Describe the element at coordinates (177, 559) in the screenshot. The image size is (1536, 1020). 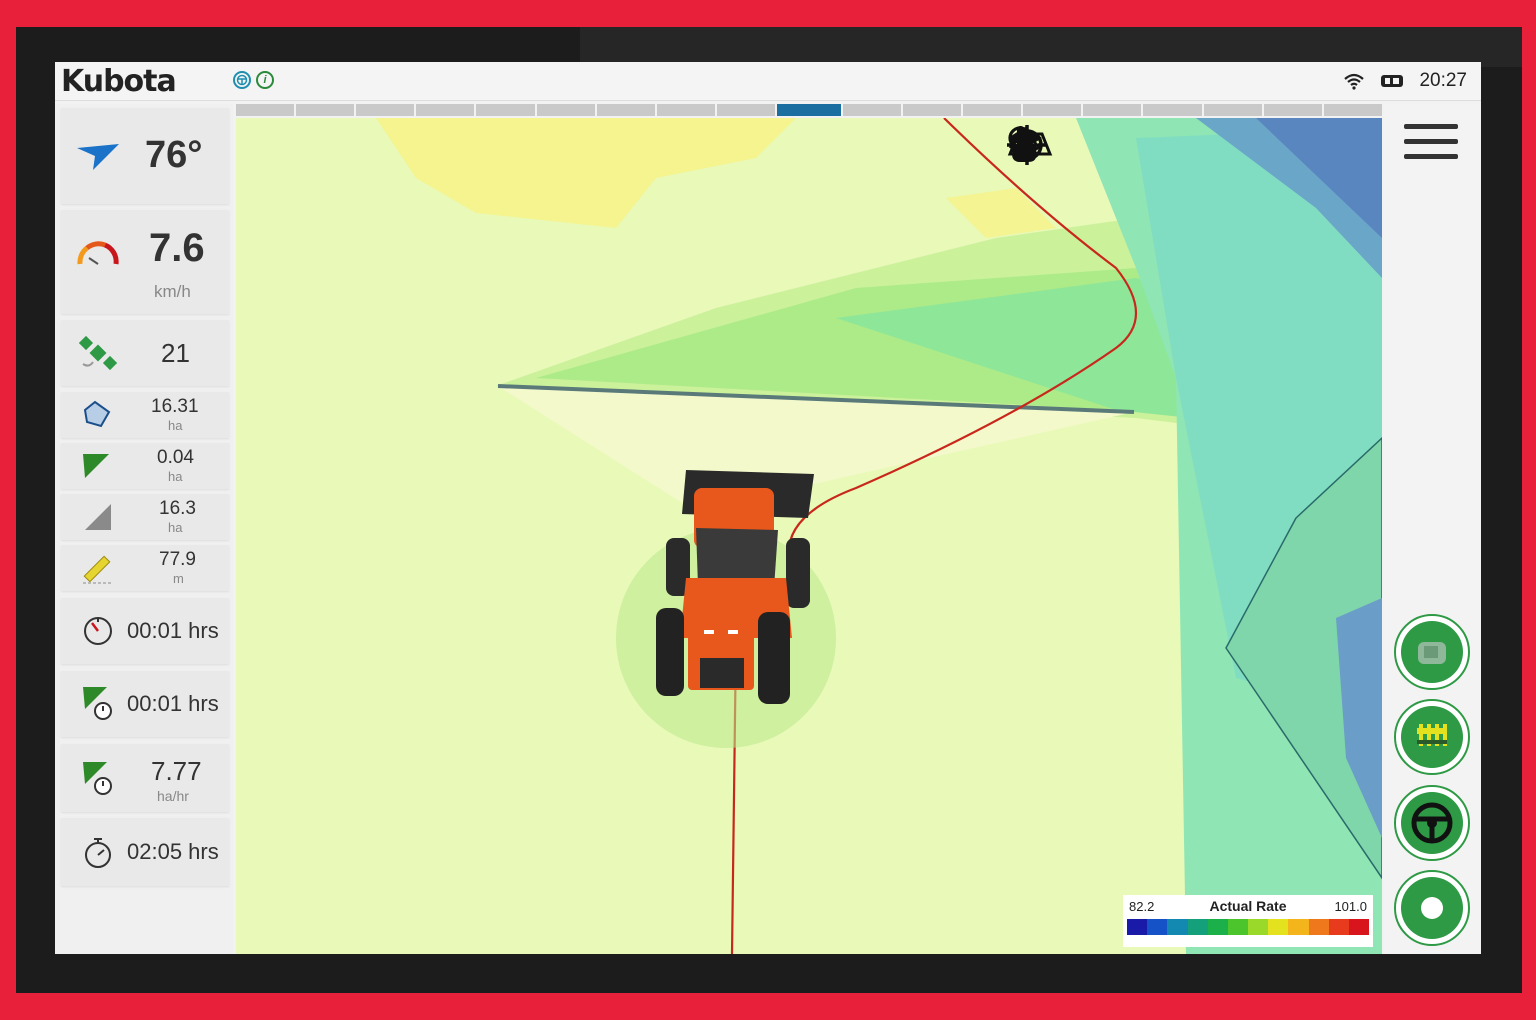
I see `distance-value: 77.9` at that location.